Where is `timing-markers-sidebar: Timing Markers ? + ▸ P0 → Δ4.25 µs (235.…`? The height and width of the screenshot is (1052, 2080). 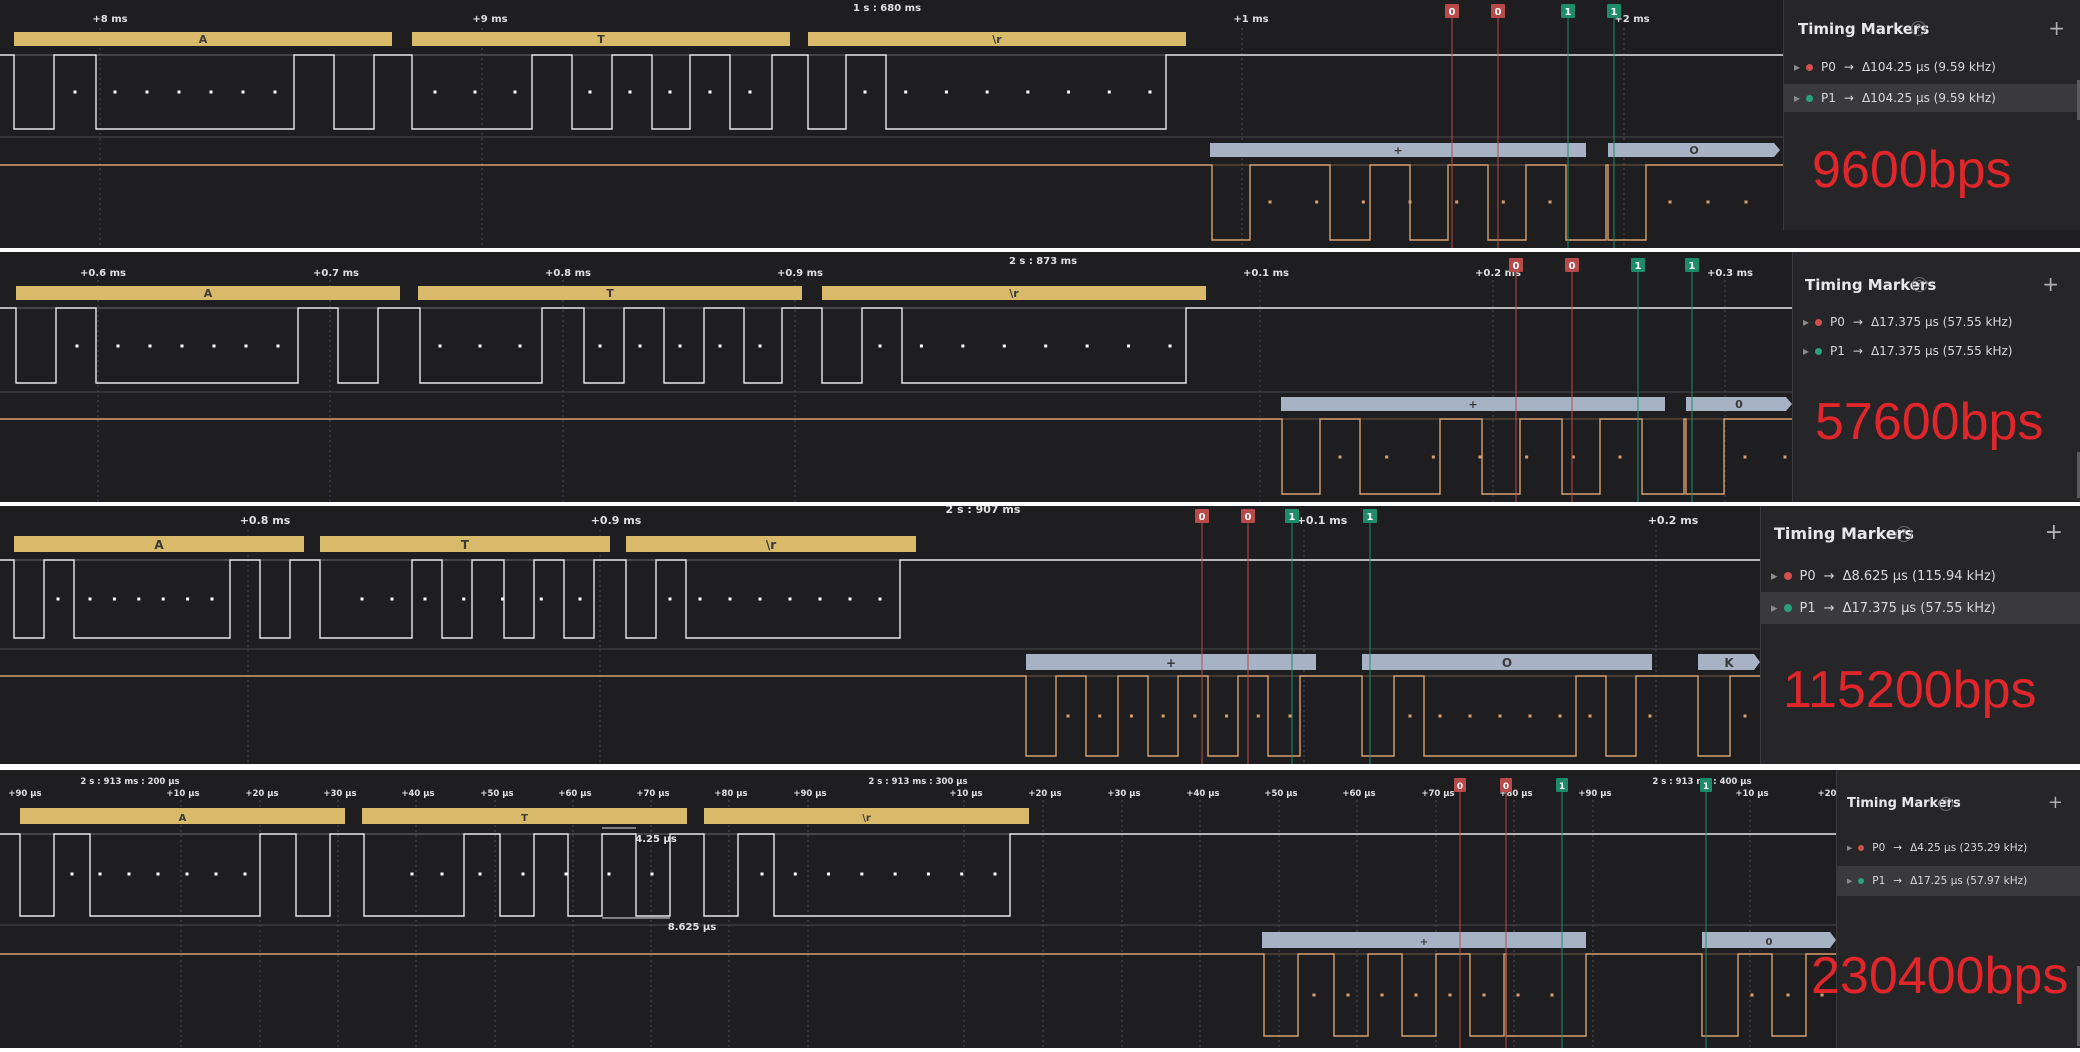
timing-markers-sidebar: Timing Markers ? + ▸ P0 → Δ4.25 µs (235.… is located at coordinates (1945, 909).